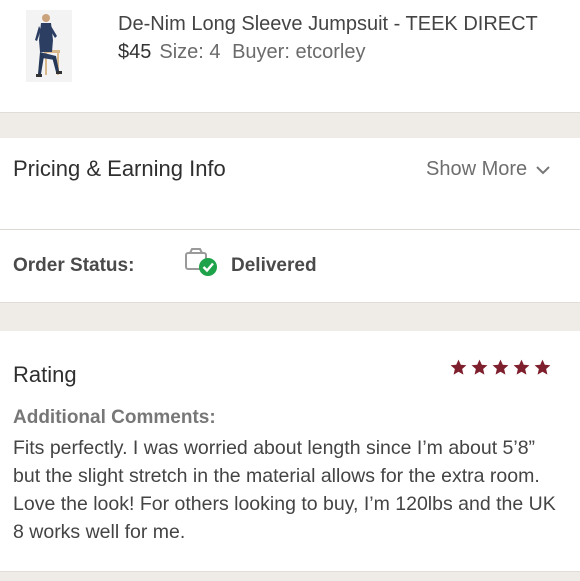  I want to click on star-rating, so click(500, 367).